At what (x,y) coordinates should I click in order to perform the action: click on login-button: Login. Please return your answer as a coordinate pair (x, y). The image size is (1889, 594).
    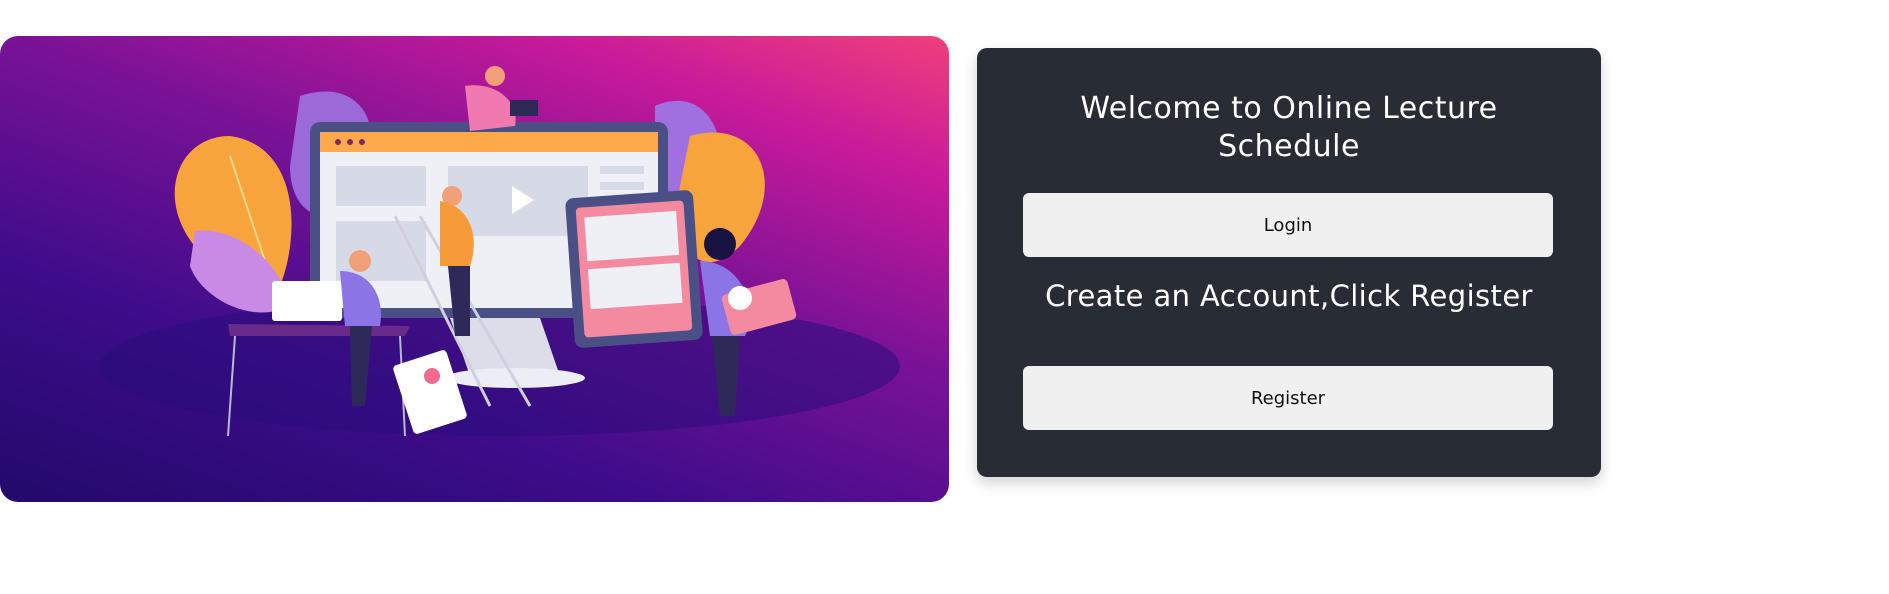
    Looking at the image, I should click on (1288, 225).